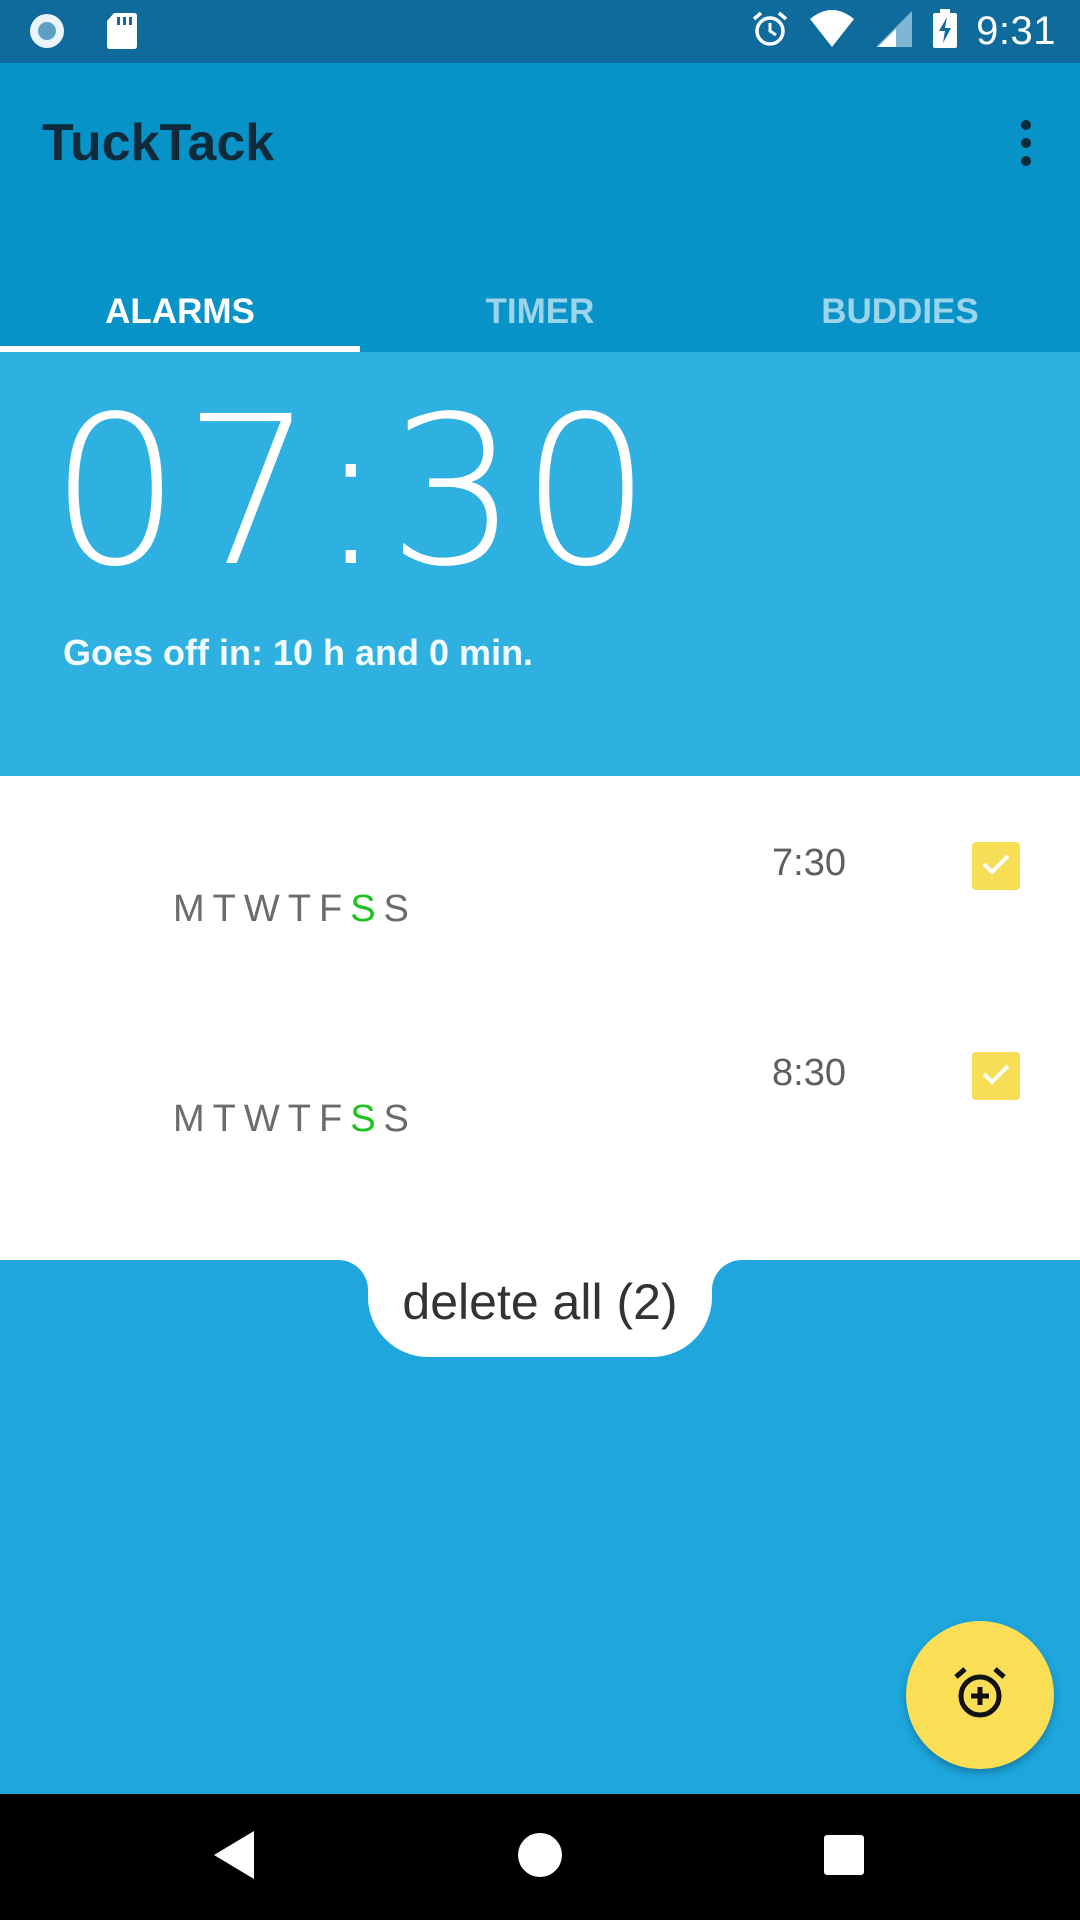  Describe the element at coordinates (298, 652) in the screenshot. I see `goes-off-text: Goes off in: 10 h and 0 min.` at that location.